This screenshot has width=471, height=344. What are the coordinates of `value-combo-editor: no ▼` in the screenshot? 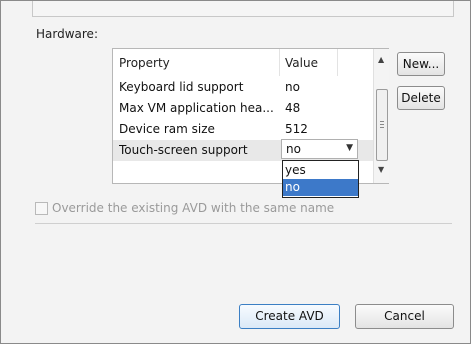 It's located at (319, 149).